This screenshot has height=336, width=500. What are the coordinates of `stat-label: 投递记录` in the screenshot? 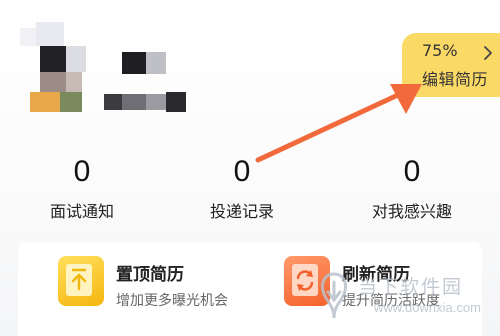 It's located at (241, 211).